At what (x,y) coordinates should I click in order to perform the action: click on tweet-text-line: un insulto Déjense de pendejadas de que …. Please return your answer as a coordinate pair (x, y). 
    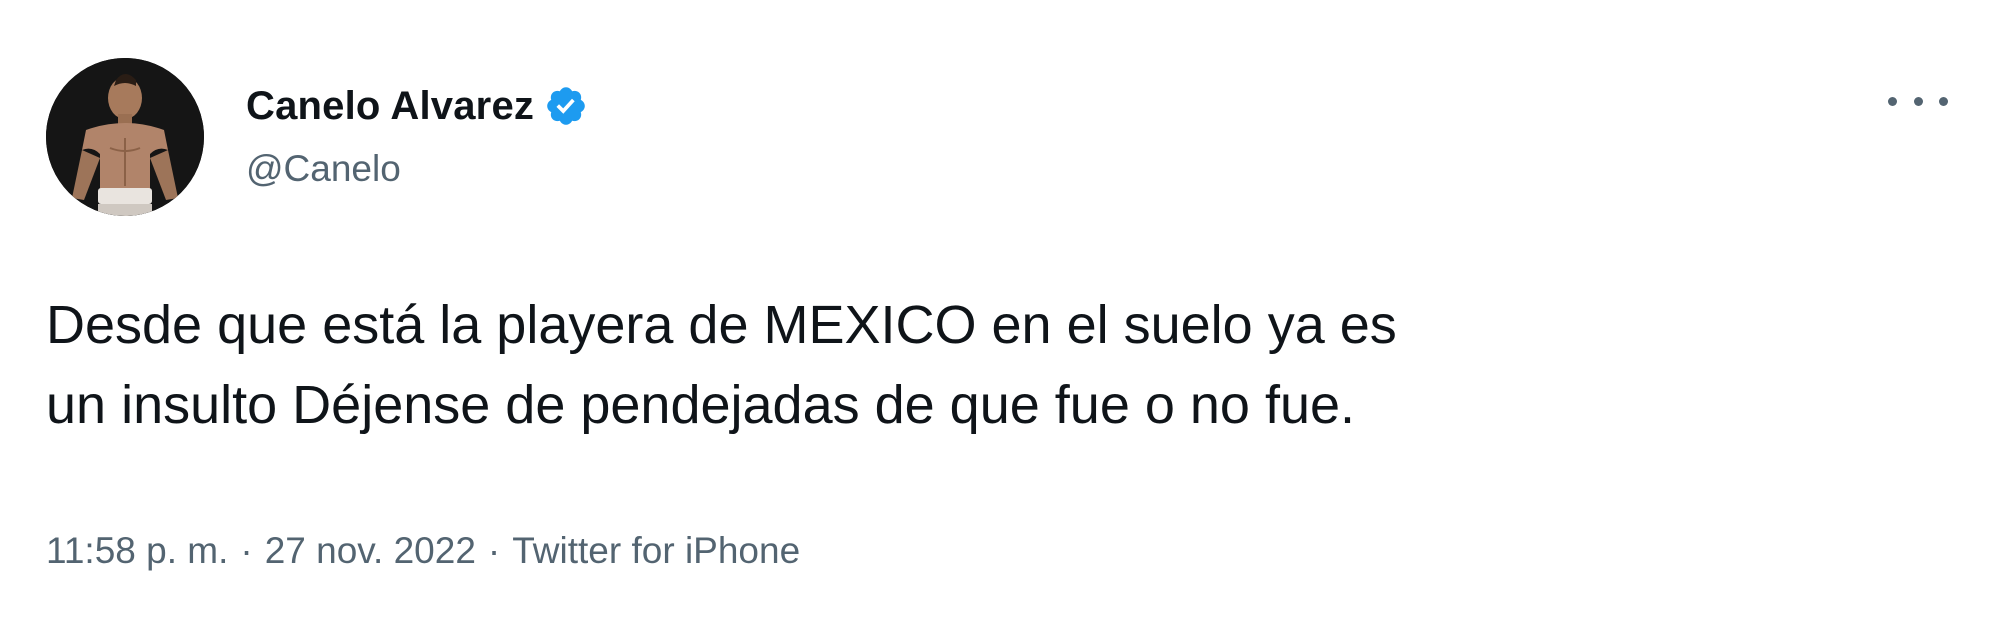
    Looking at the image, I should click on (701, 405).